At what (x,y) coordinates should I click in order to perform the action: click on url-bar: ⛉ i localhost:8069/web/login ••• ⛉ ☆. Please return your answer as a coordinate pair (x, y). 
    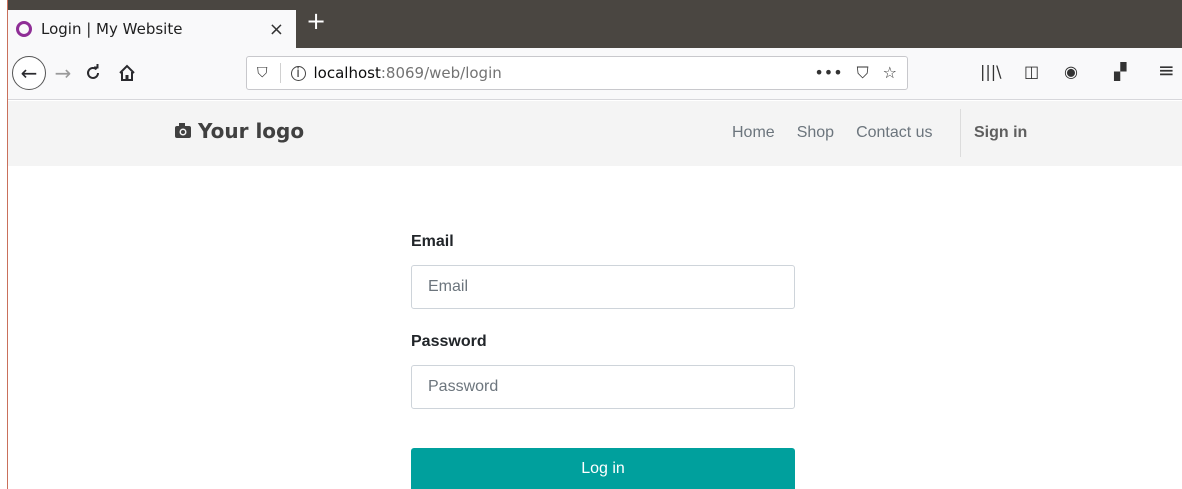
    Looking at the image, I should click on (577, 73).